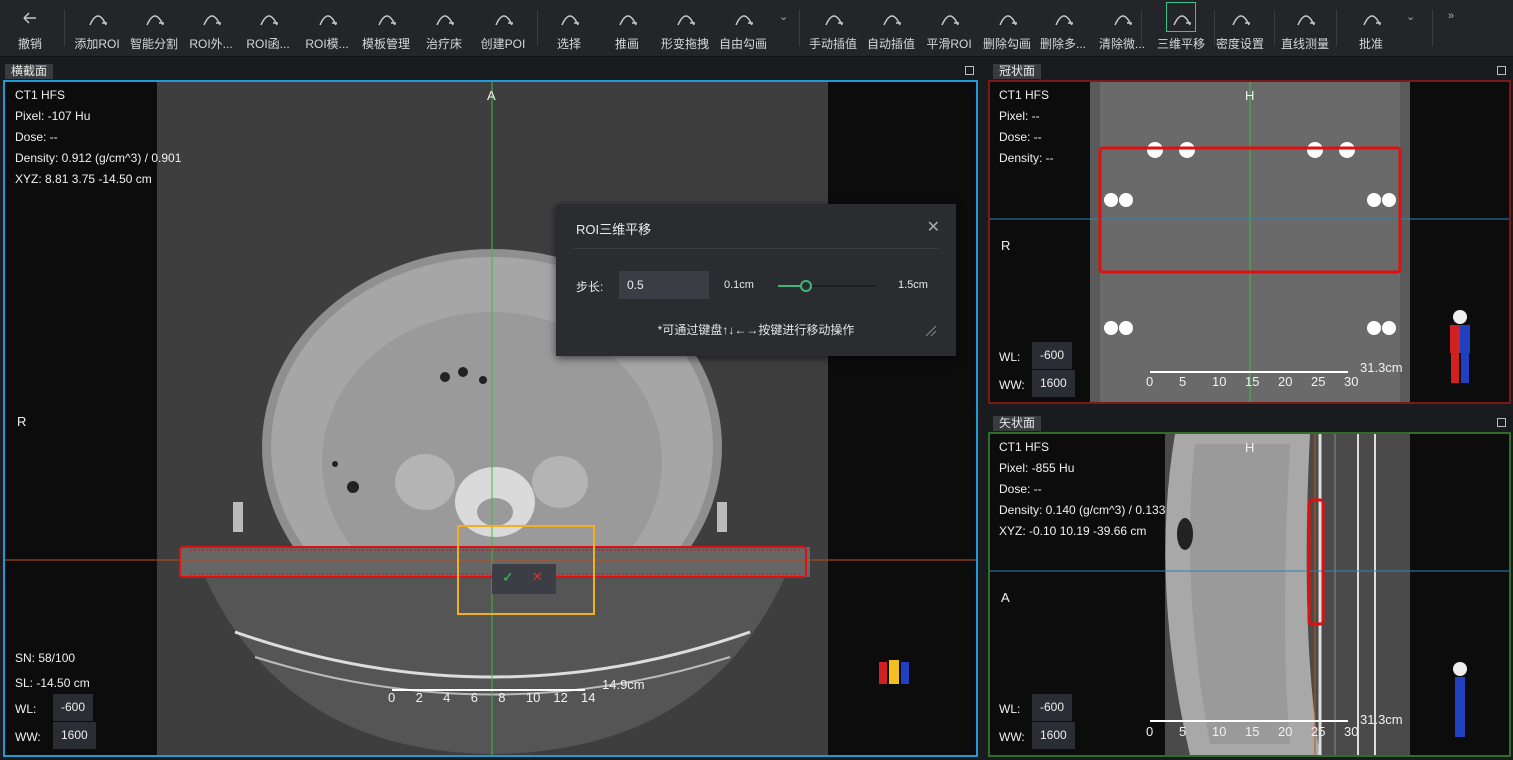  Describe the element at coordinates (28, 737) in the screenshot. I see `axial-ww-label: WW:` at that location.